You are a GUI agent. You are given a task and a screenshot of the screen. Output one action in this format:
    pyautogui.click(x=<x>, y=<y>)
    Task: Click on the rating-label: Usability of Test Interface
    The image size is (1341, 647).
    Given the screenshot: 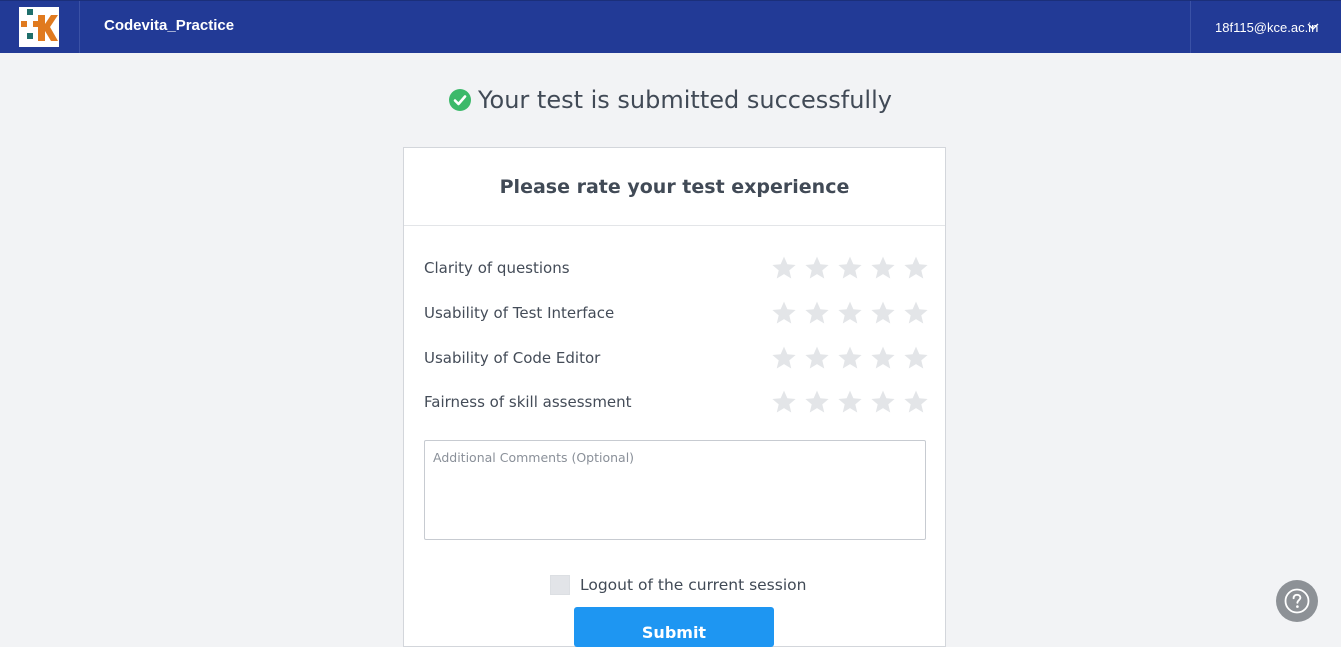 What is the action you would take?
    pyautogui.click(x=519, y=313)
    